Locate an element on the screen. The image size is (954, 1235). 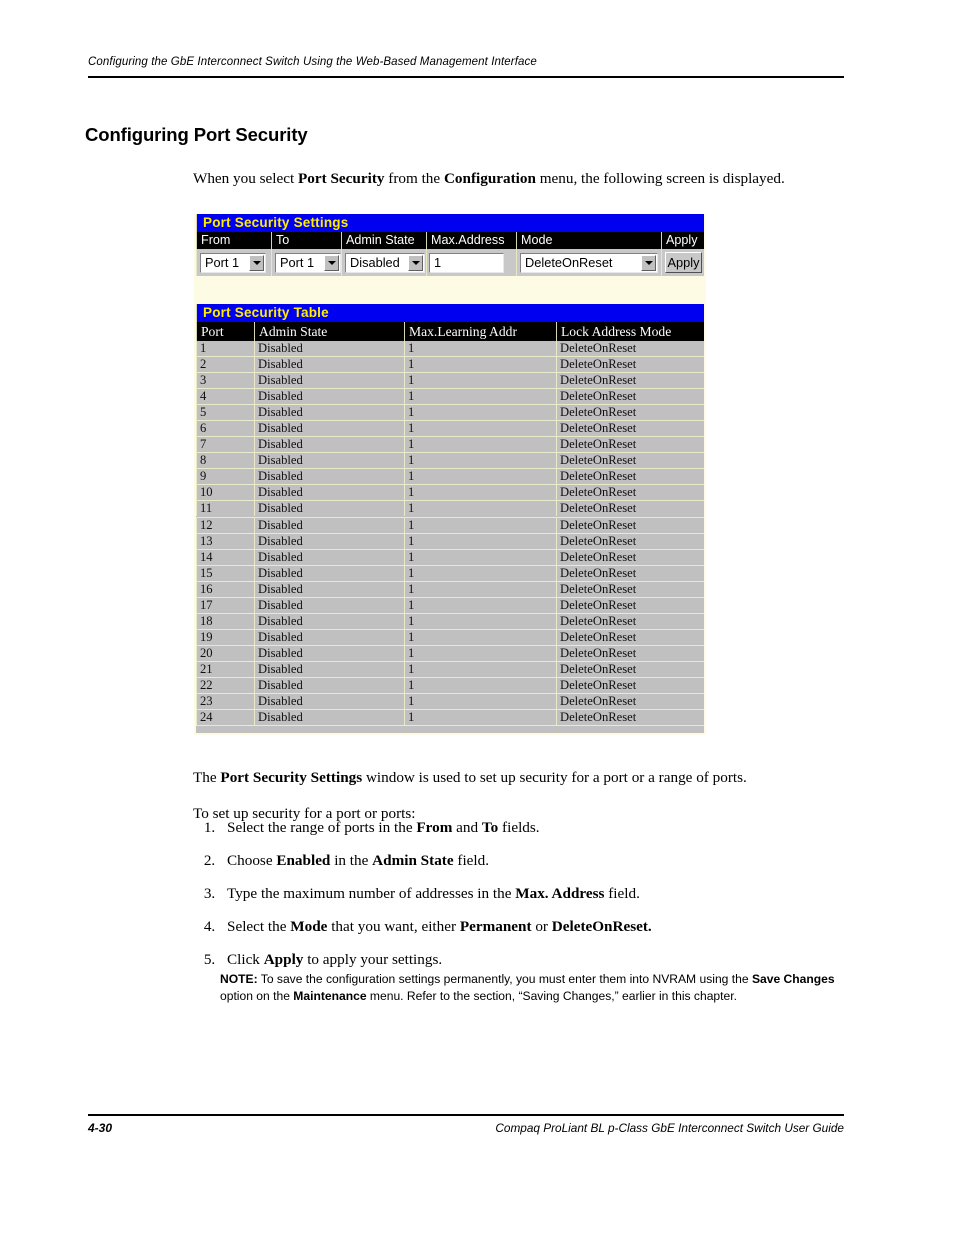
from-select-value: Port 1 is located at coordinates (222, 262).